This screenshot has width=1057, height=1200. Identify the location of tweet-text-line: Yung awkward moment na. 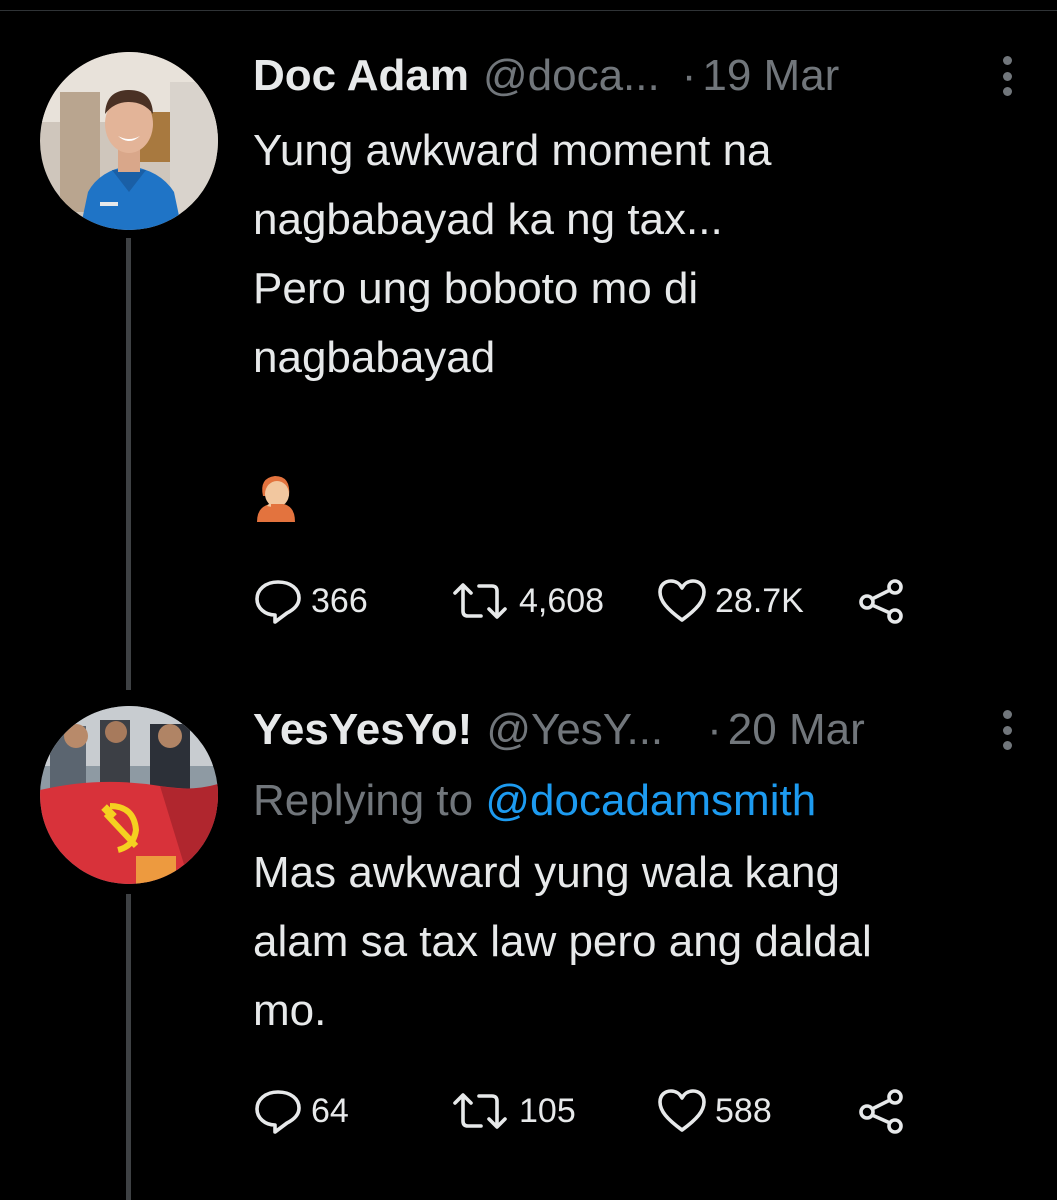
(512, 150).